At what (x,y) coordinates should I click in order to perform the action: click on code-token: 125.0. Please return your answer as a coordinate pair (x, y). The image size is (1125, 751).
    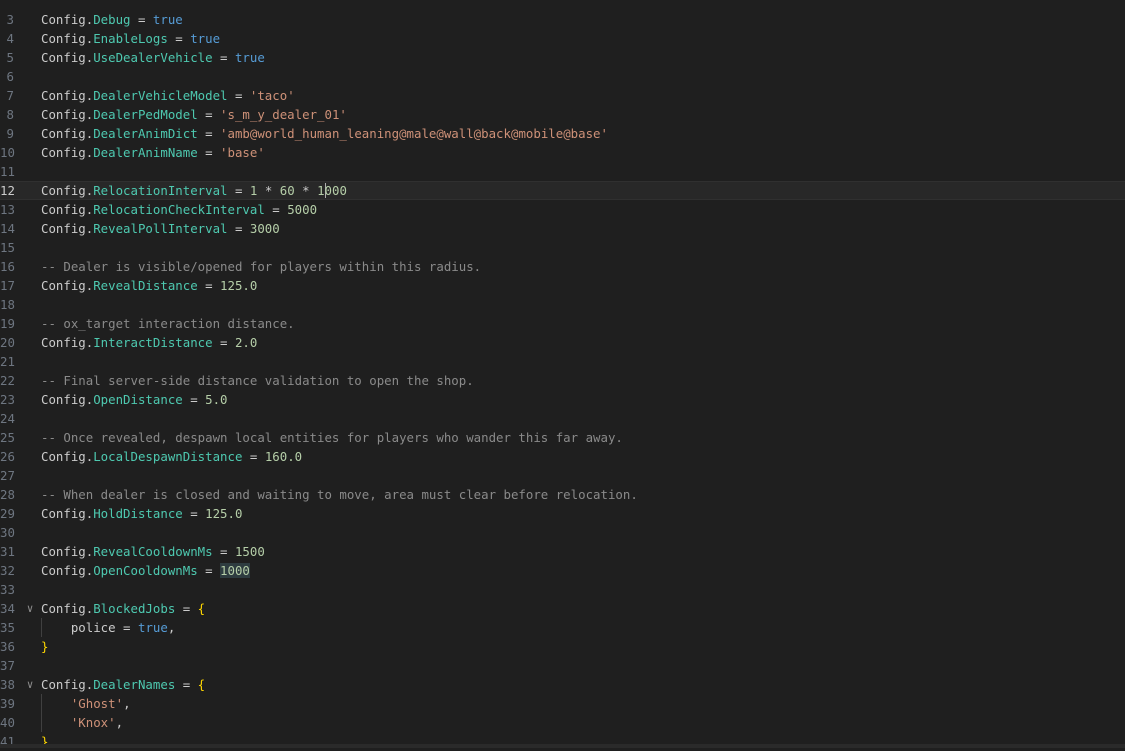
    Looking at the image, I should click on (224, 513).